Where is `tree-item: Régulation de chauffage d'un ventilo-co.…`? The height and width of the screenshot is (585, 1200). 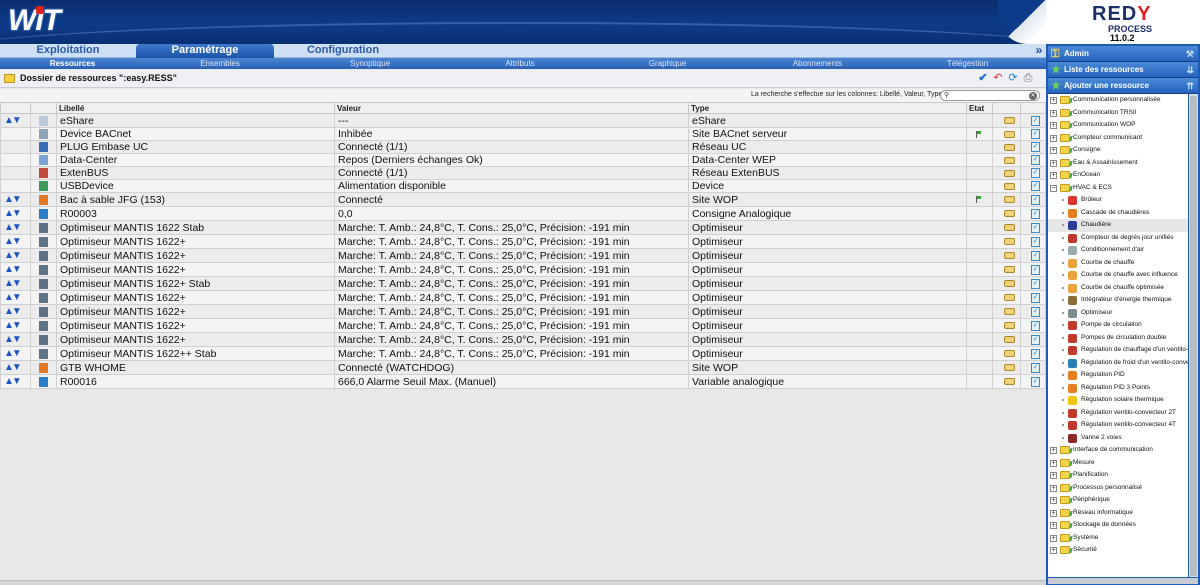 tree-item: Régulation de chauffage d'un ventilo-co.… is located at coordinates (1118, 350).